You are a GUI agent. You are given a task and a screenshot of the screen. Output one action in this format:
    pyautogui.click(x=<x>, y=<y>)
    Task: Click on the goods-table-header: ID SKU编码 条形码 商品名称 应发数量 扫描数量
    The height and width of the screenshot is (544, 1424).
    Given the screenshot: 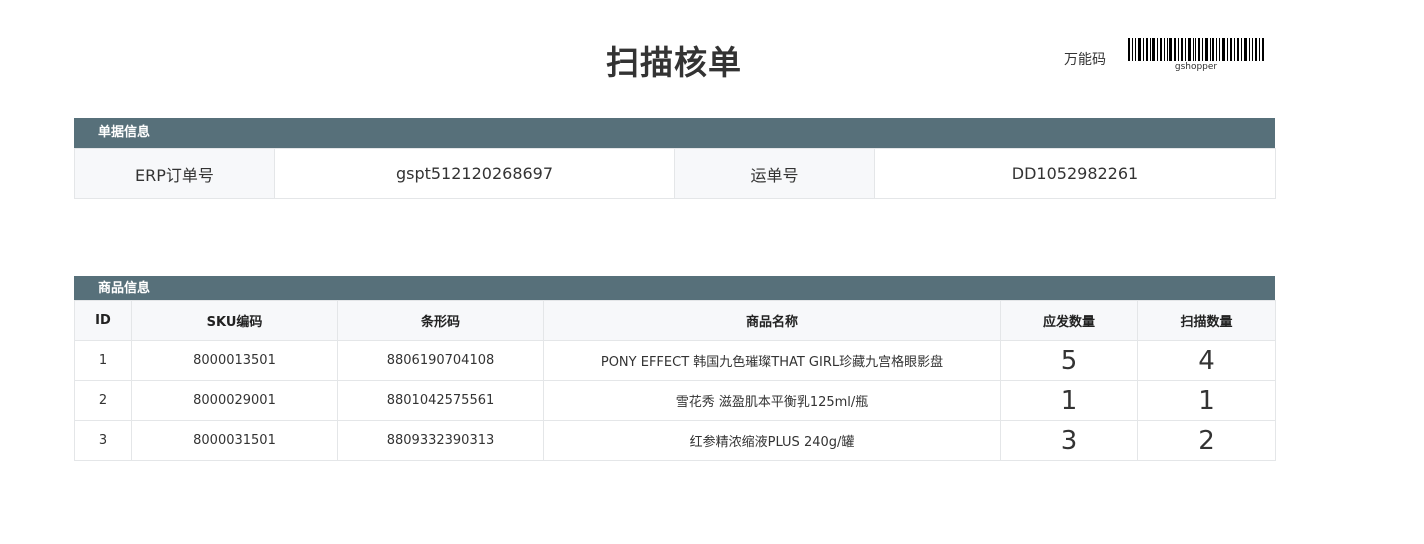 What is the action you would take?
    pyautogui.click(x=675, y=320)
    